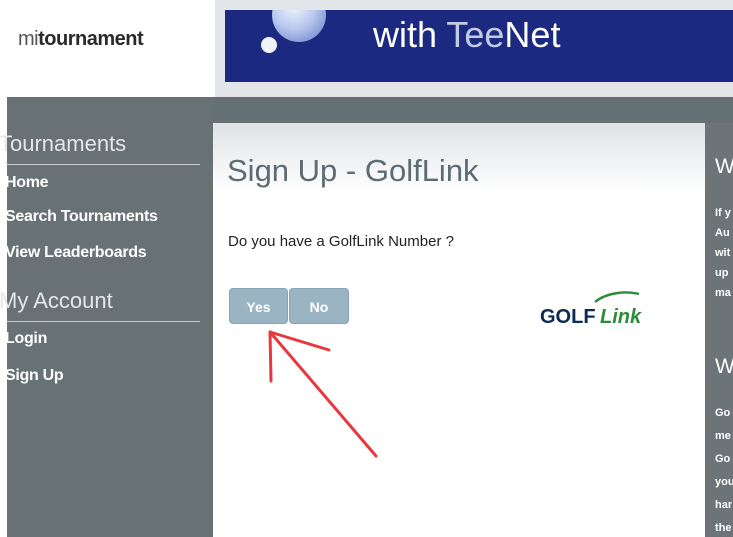  Describe the element at coordinates (269, 45) in the screenshot. I see `banner-dot-icon` at that location.